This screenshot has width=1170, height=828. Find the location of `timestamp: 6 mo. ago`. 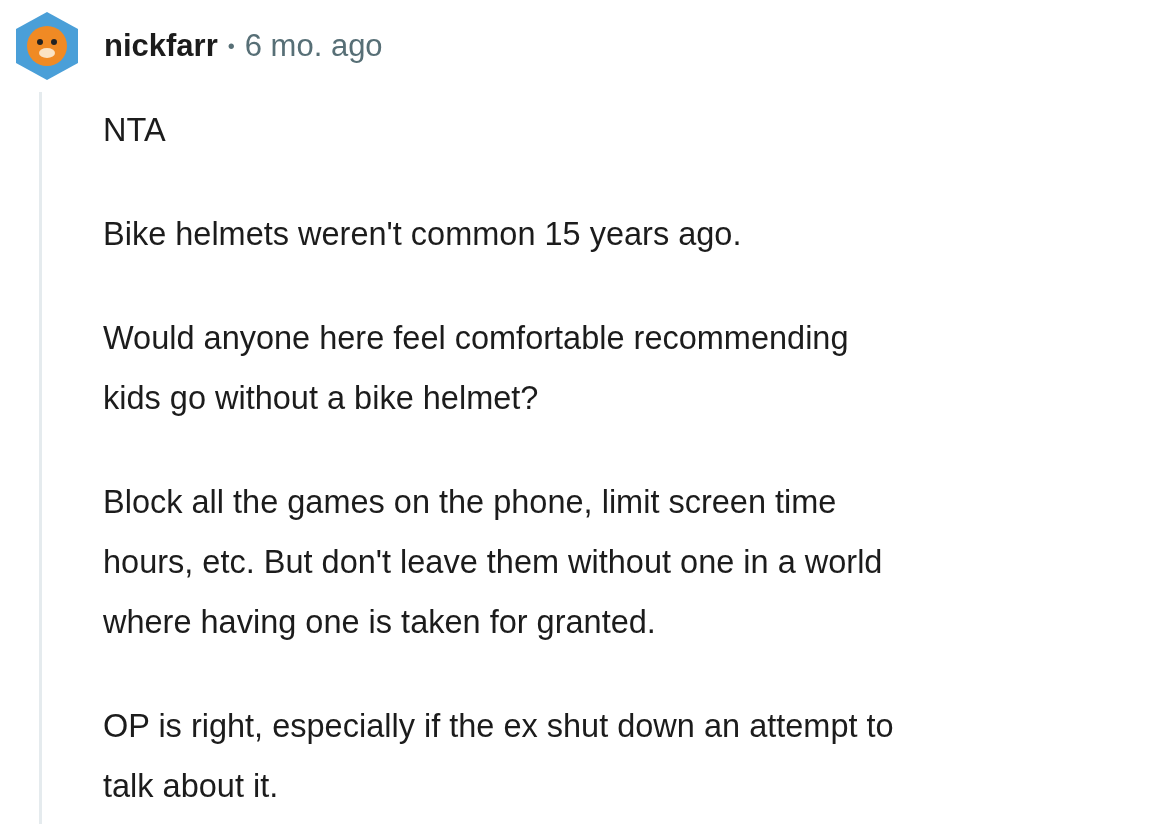

timestamp: 6 mo. ago is located at coordinates (313, 46).